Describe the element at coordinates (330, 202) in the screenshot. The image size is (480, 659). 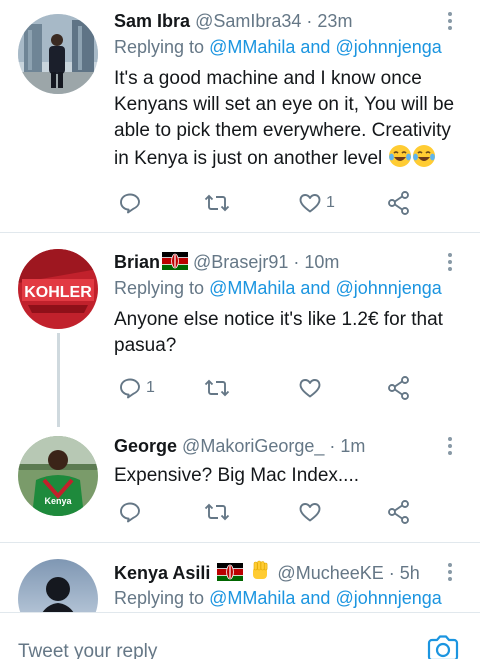
I see `like-count: 1` at that location.